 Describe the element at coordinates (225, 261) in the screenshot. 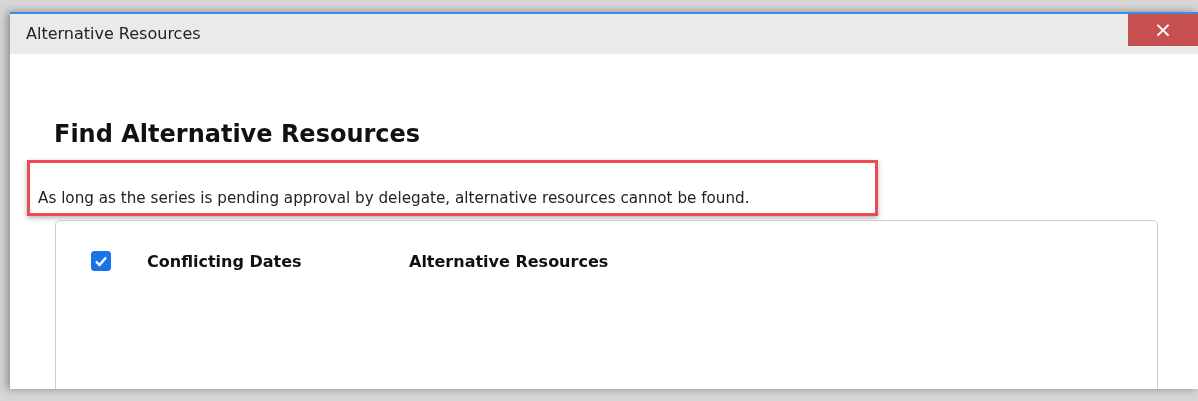

I see `column-header: Conflicting Dates` at that location.